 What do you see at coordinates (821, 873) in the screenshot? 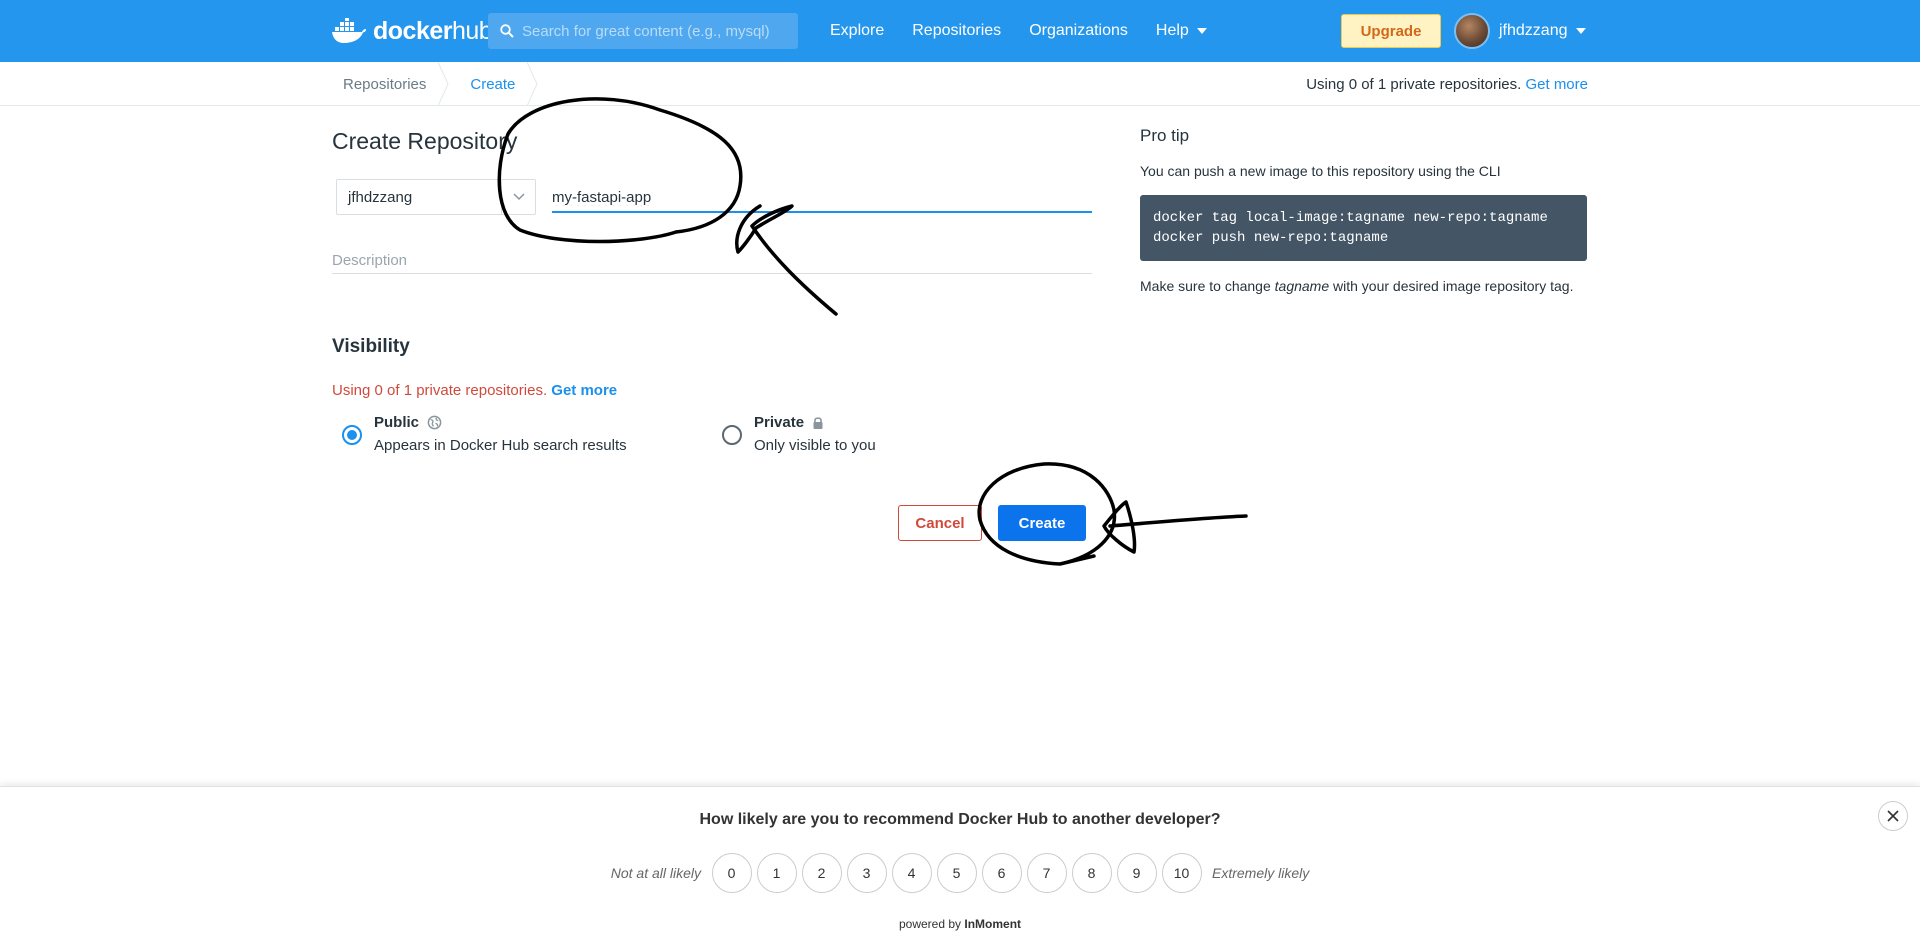
I see `score-button: 2` at bounding box center [821, 873].